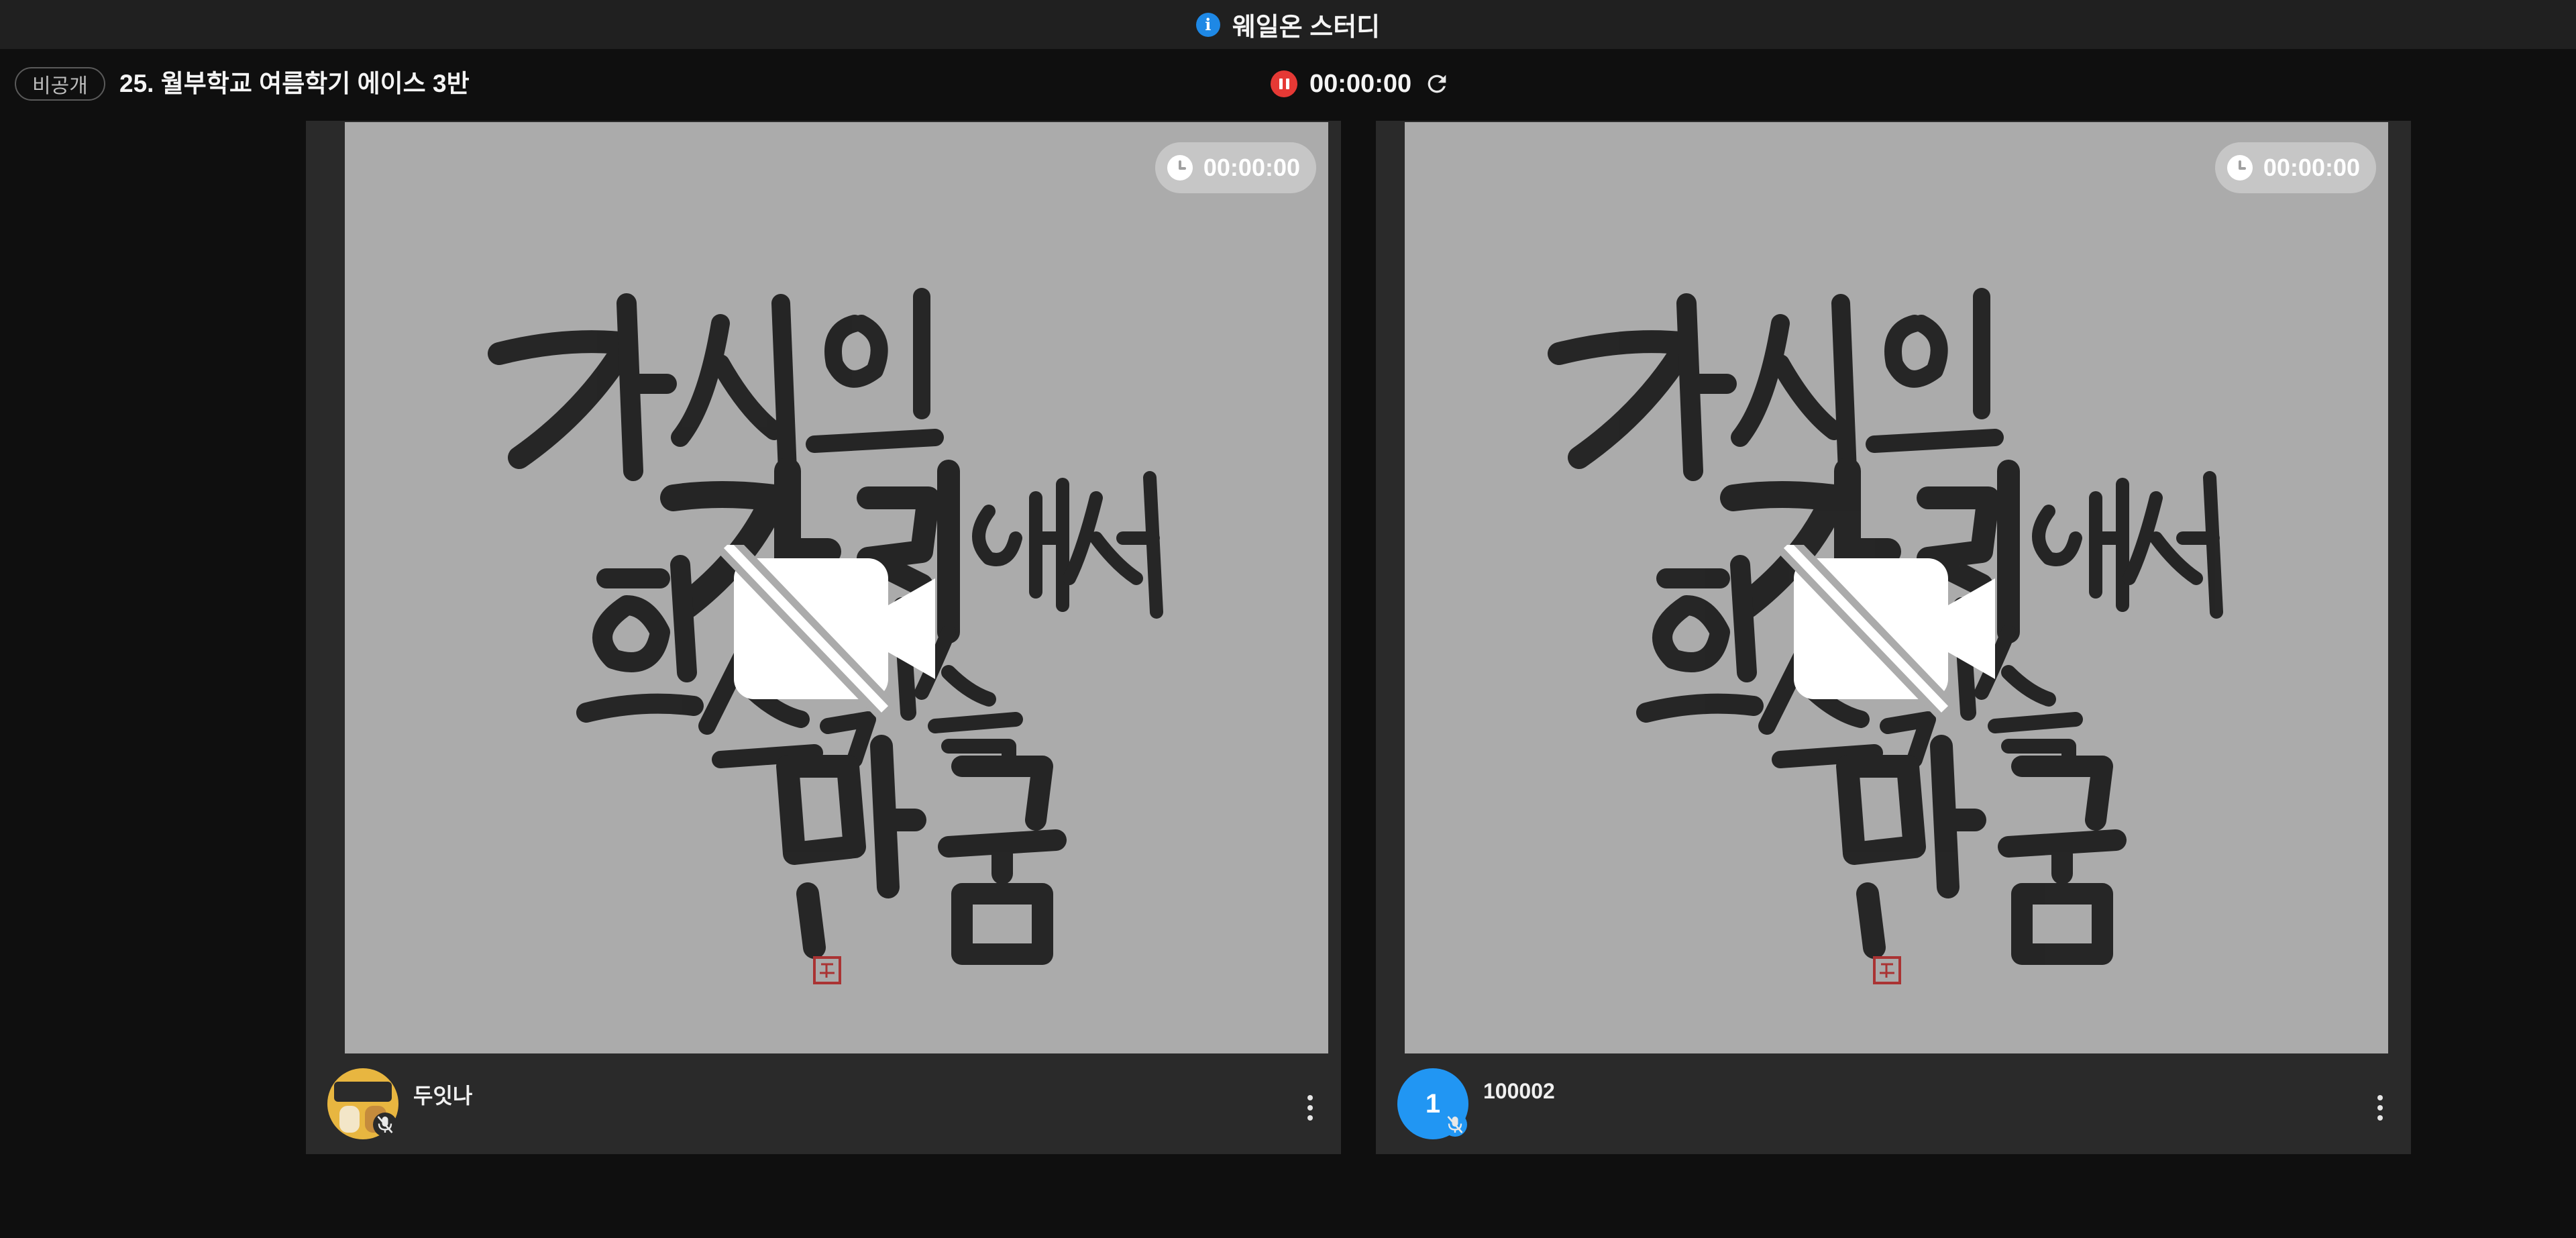 The image size is (2576, 1238). I want to click on pause-icon, so click(1284, 83).